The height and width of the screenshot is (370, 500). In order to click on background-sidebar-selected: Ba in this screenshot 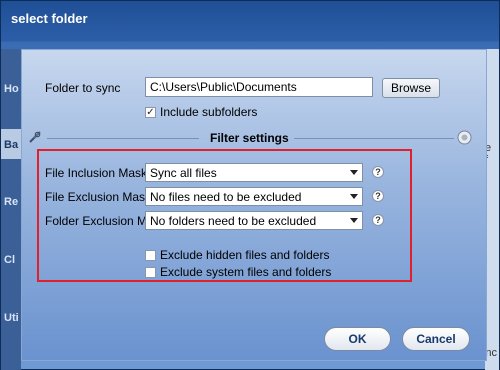, I will do `click(11, 144)`.